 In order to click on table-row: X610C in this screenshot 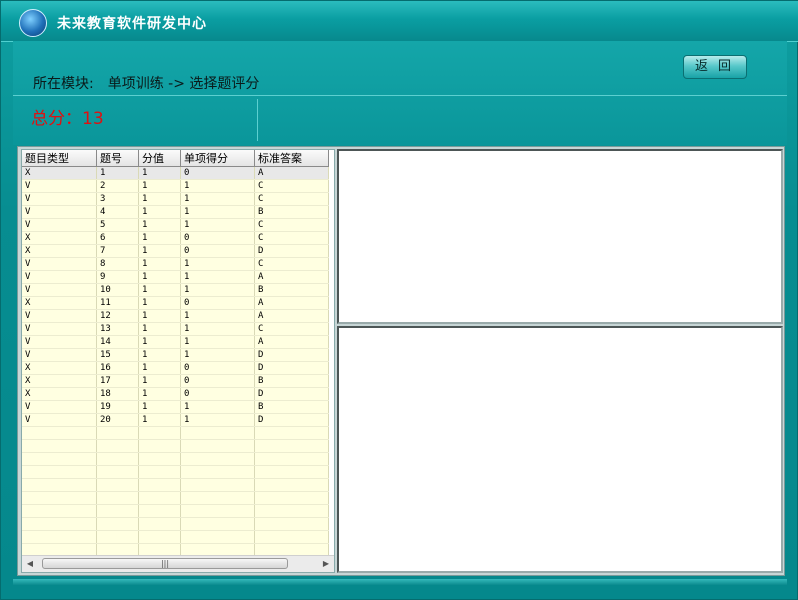, I will do `click(175, 238)`.